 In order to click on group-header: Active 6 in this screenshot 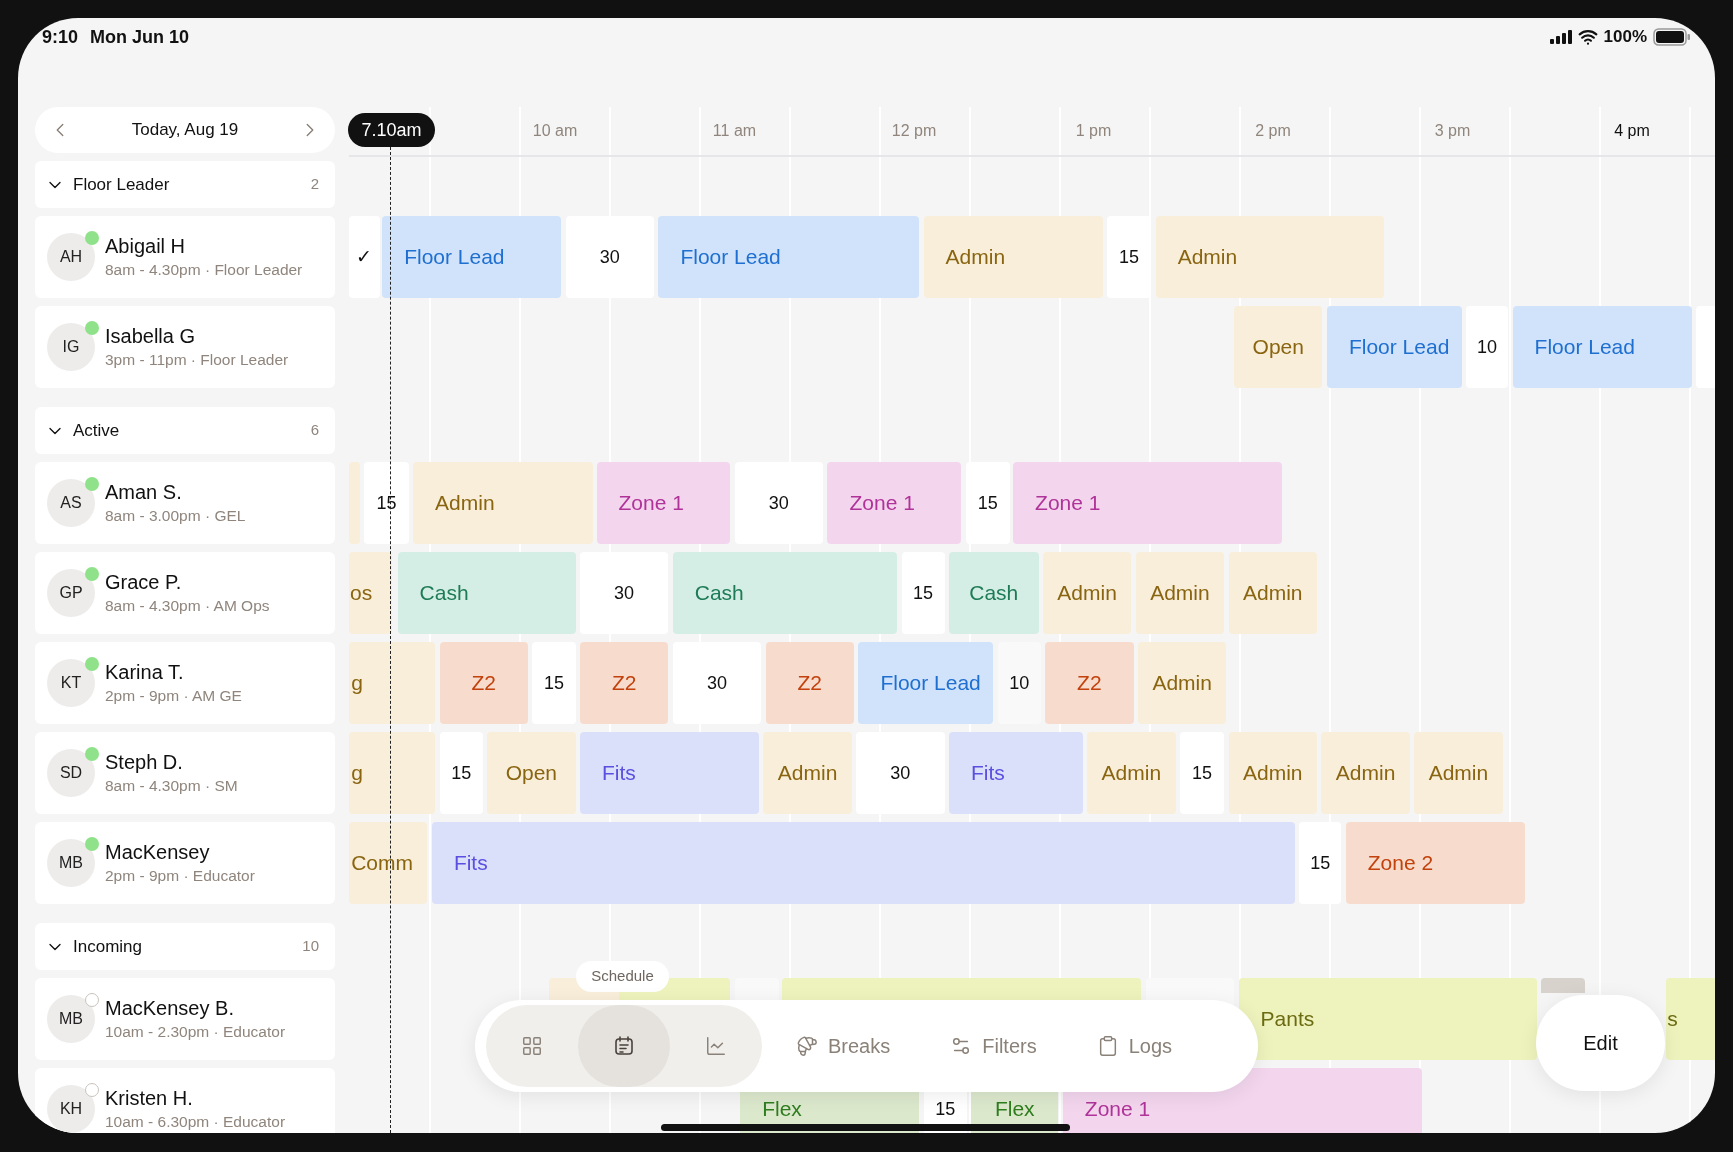, I will do `click(185, 430)`.